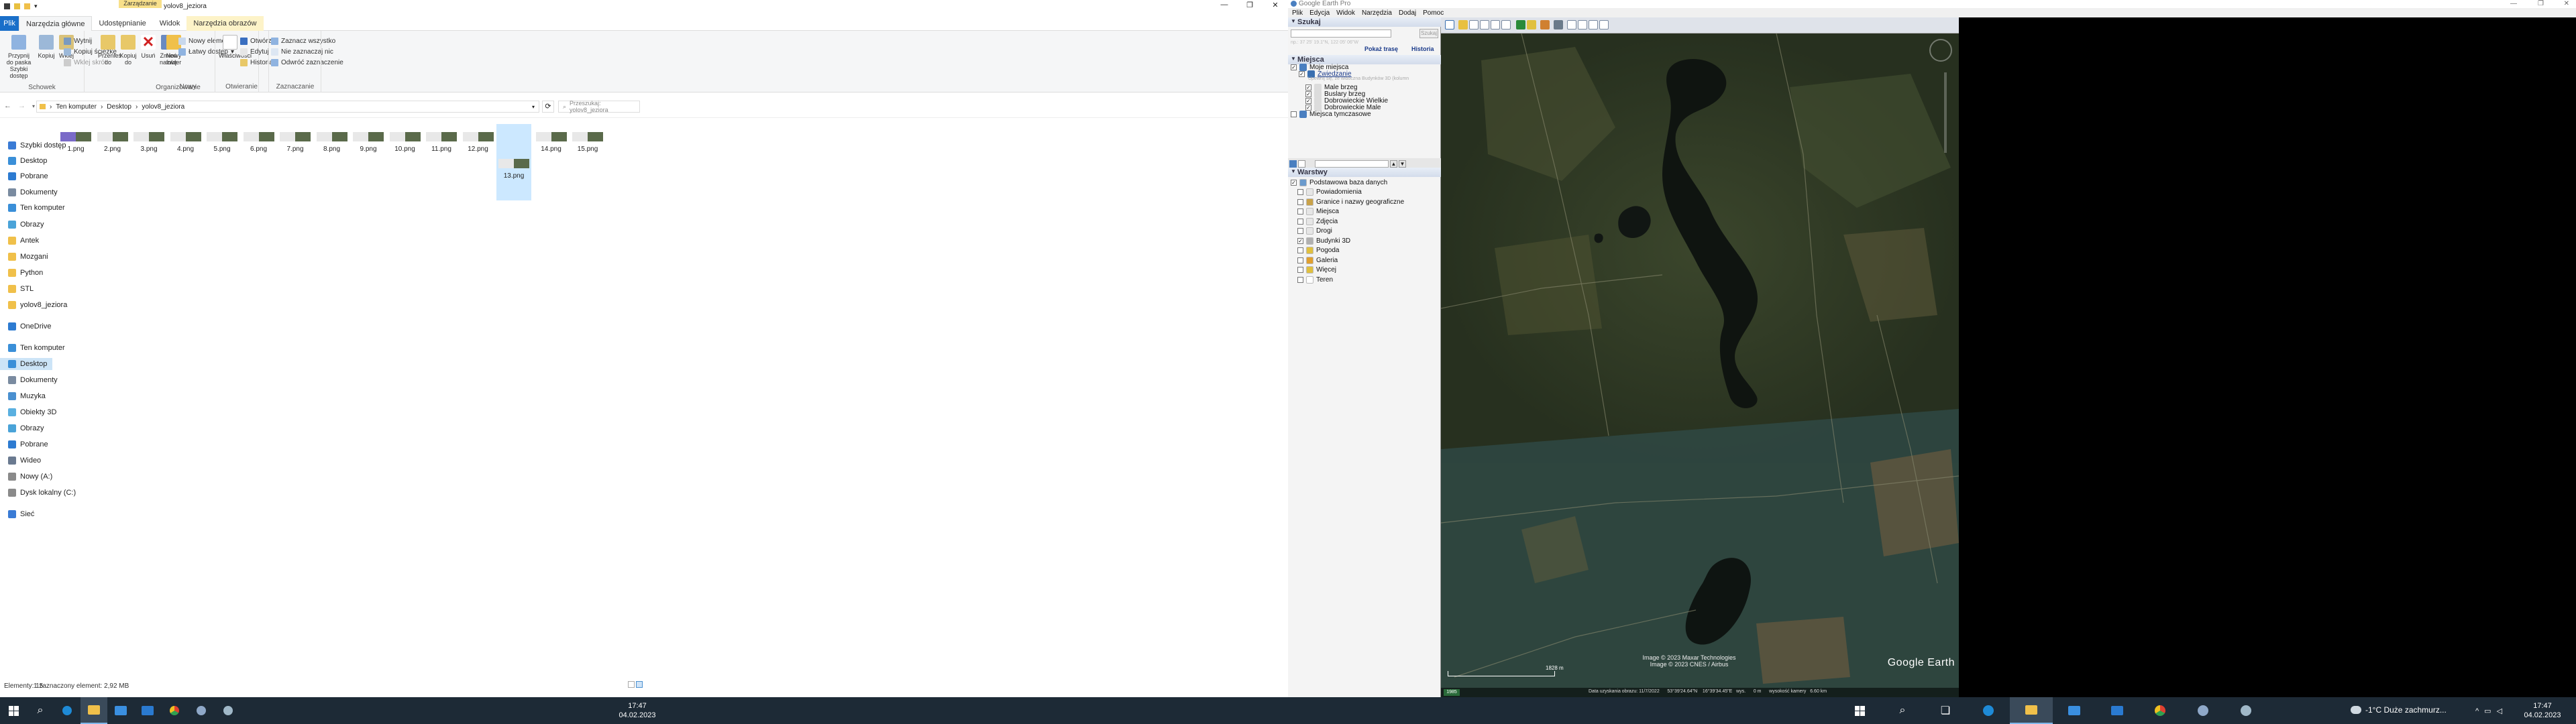  Describe the element at coordinates (2031, 710) in the screenshot. I see `file-explorer-taskbar-icon` at that location.